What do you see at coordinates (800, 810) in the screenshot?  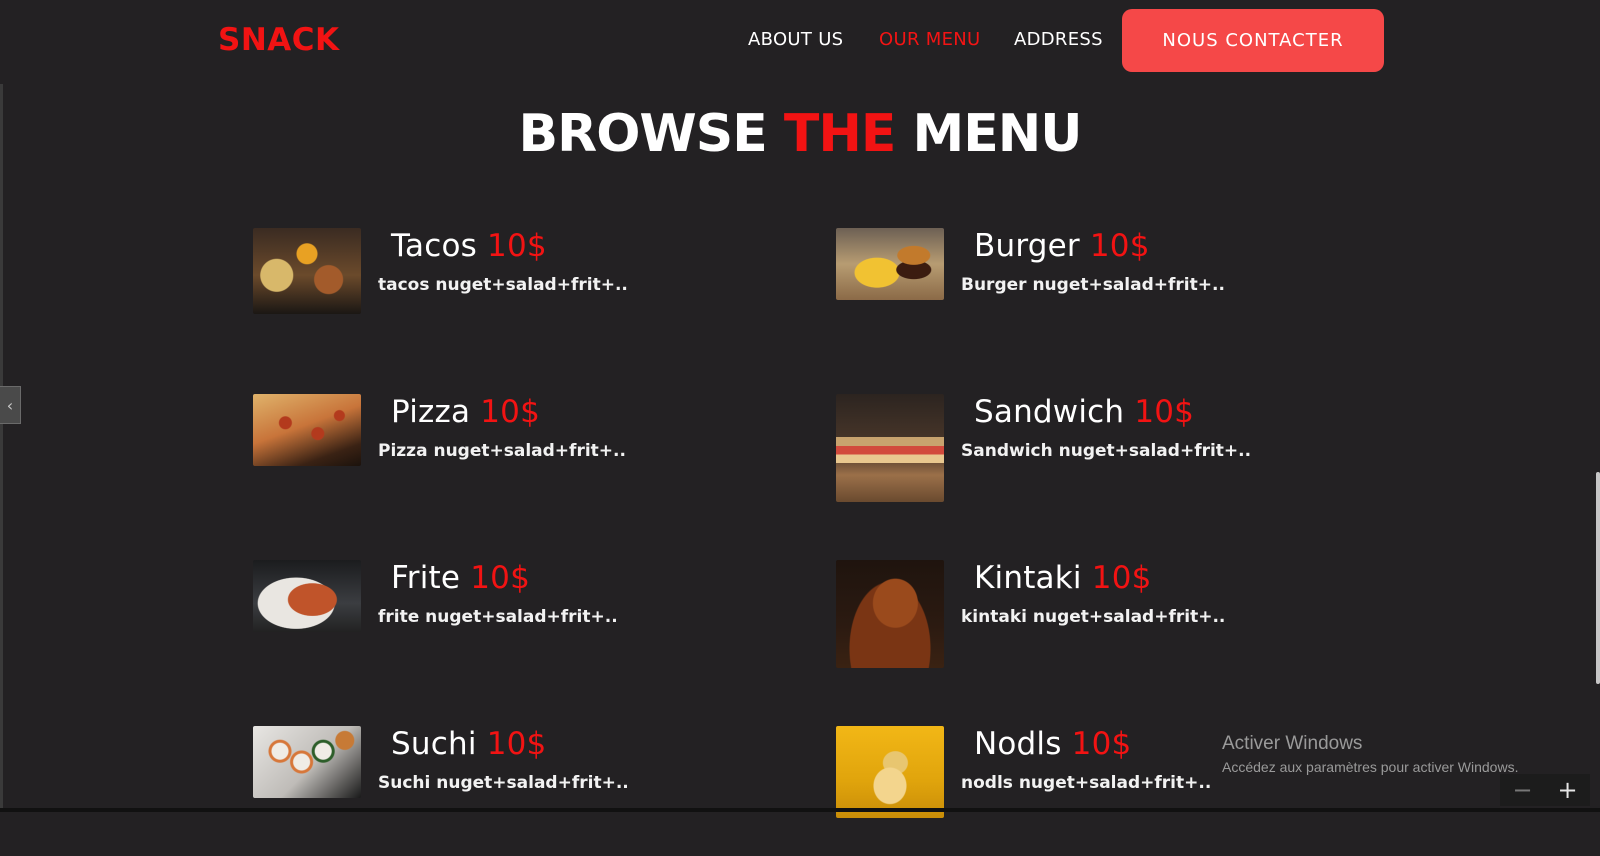 I see `window-bottom-border` at bounding box center [800, 810].